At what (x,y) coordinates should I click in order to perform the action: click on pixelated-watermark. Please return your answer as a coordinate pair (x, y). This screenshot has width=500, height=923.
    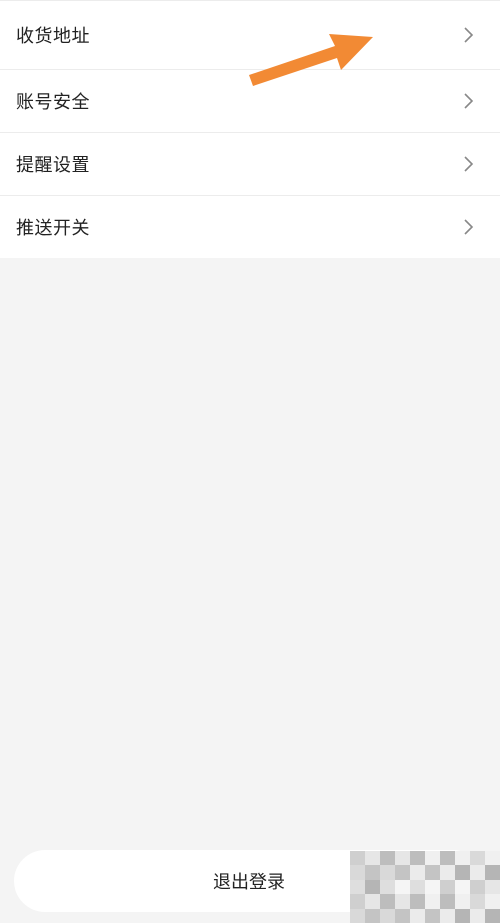
    Looking at the image, I should click on (425, 887).